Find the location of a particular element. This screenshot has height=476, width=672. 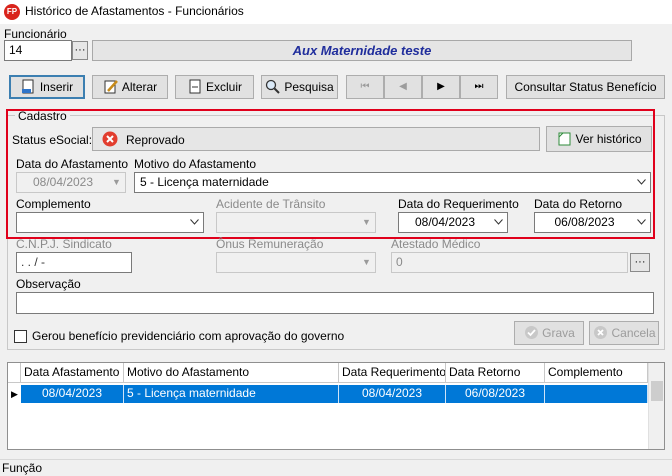

nav-prev-icon: ◀ is located at coordinates (403, 86).